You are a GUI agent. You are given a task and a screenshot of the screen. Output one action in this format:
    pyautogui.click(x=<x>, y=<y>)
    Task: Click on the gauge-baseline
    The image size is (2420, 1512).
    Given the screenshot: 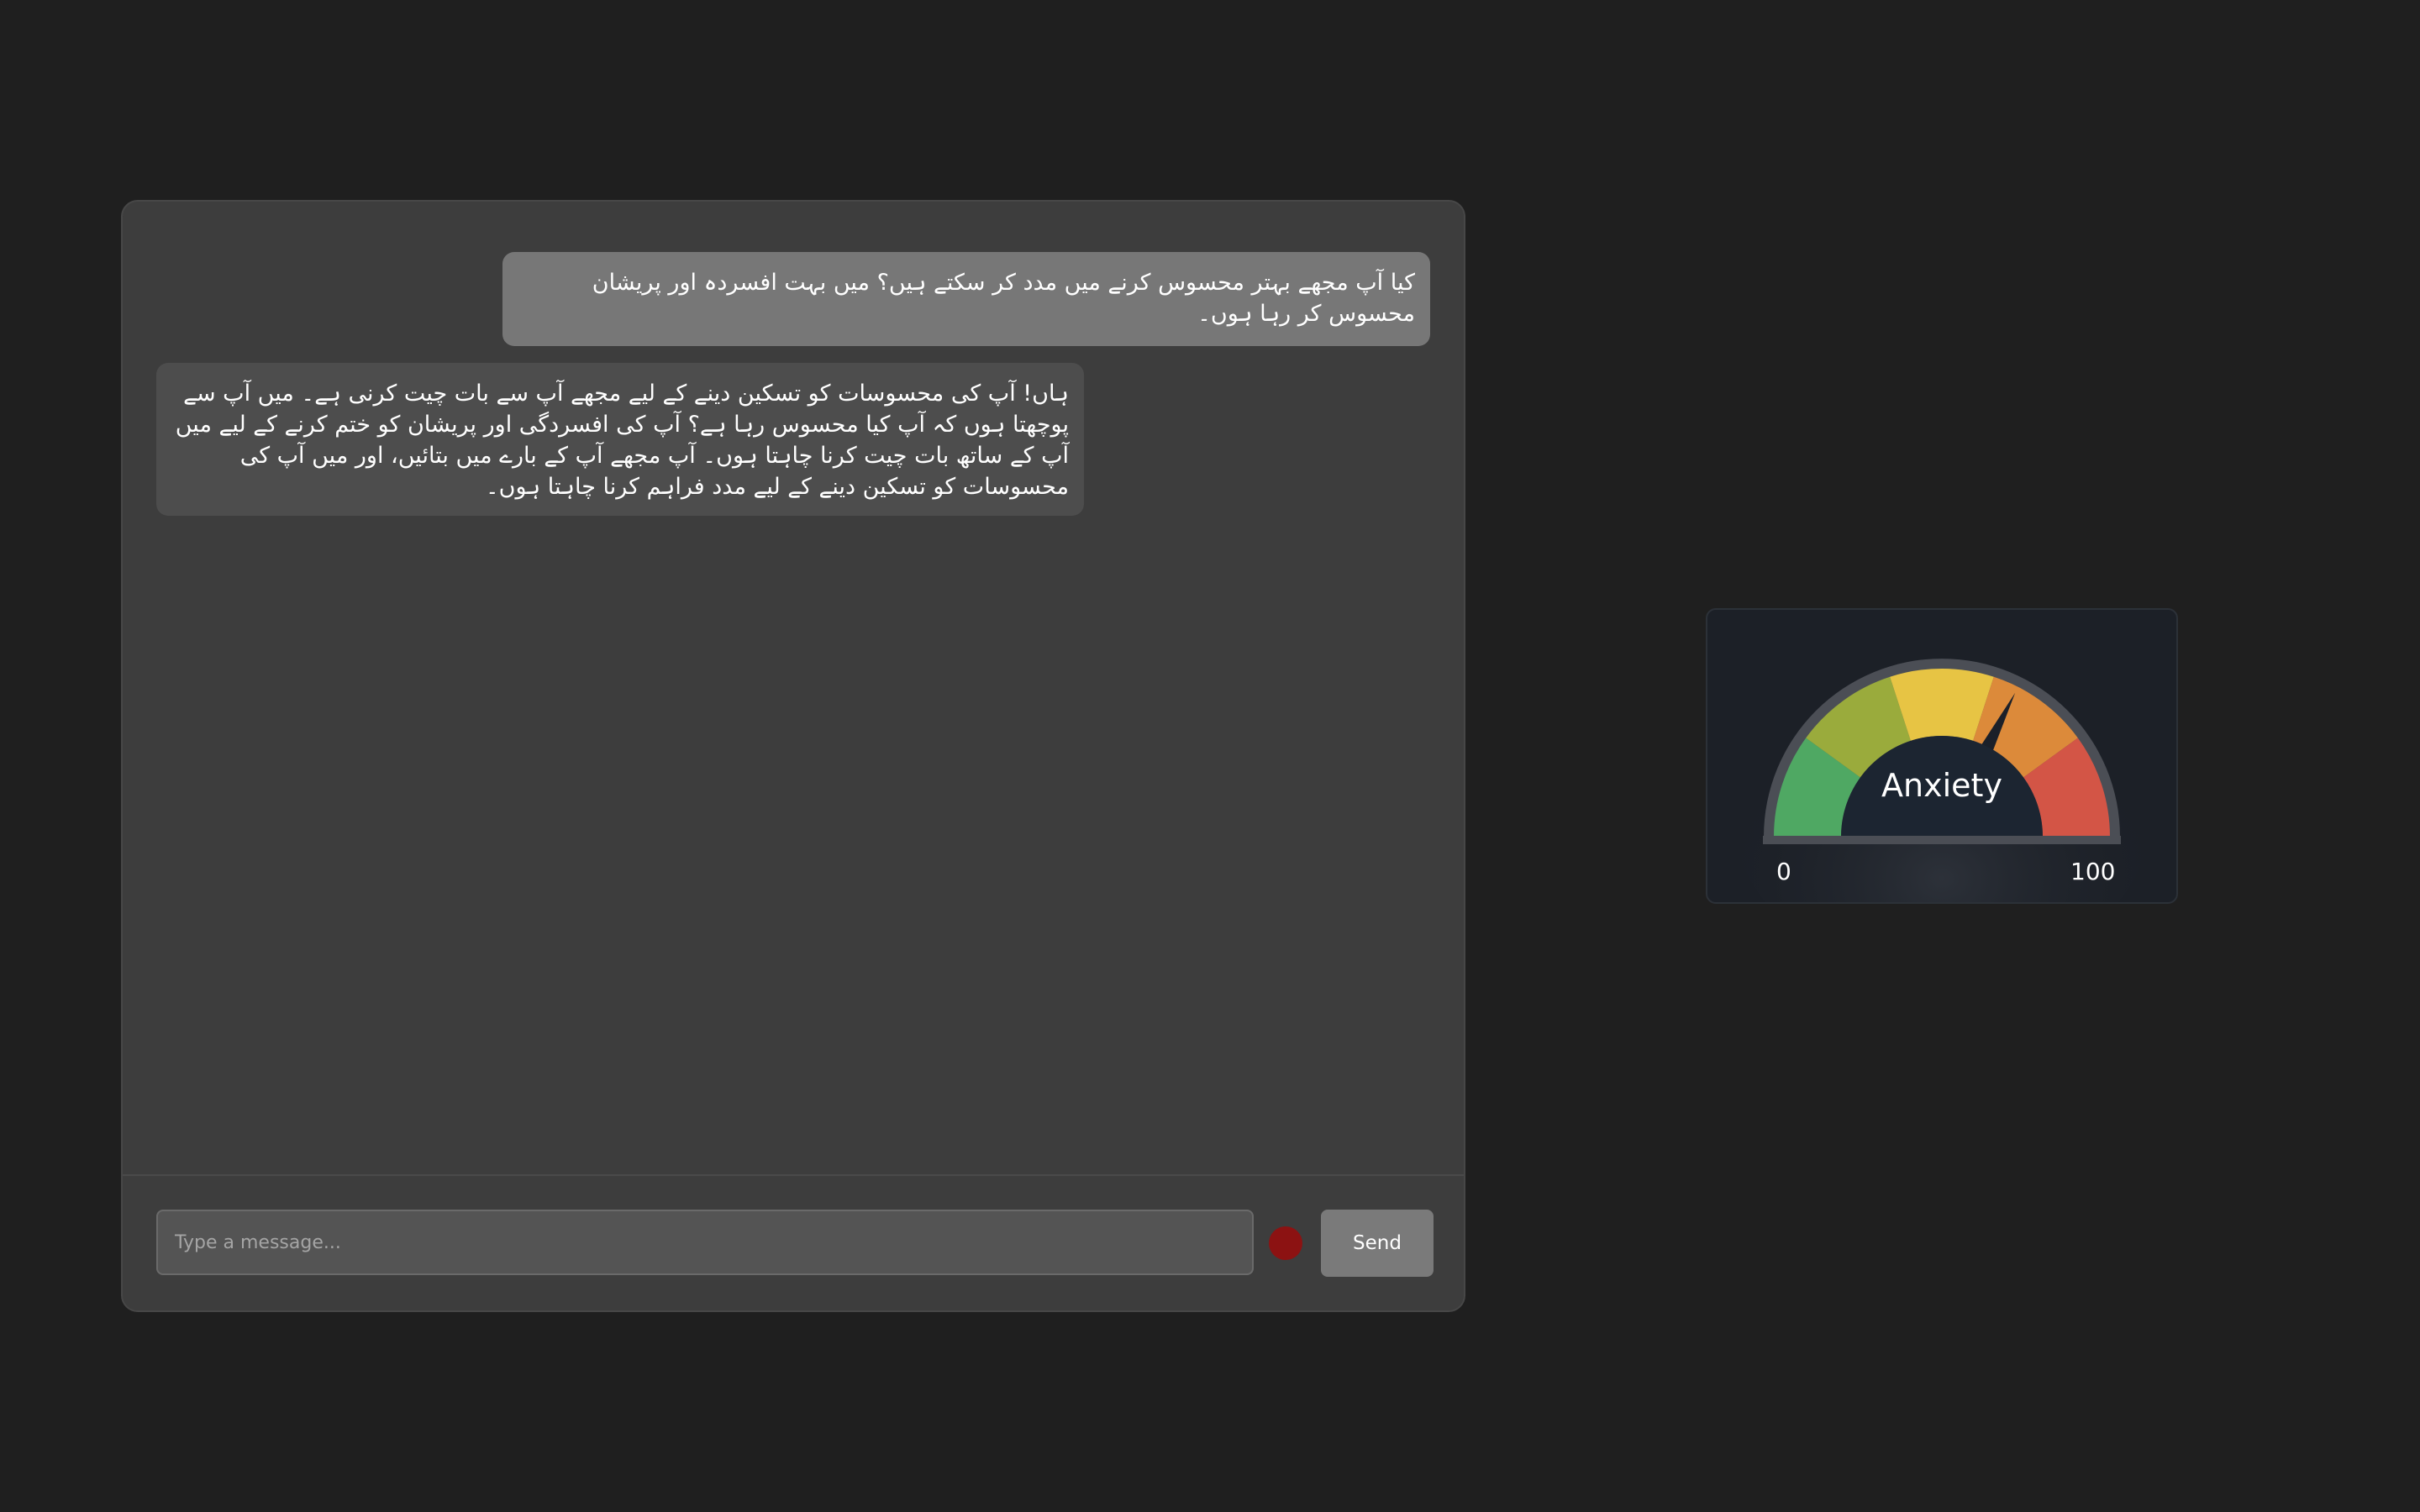 What is the action you would take?
    pyautogui.click(x=1942, y=840)
    